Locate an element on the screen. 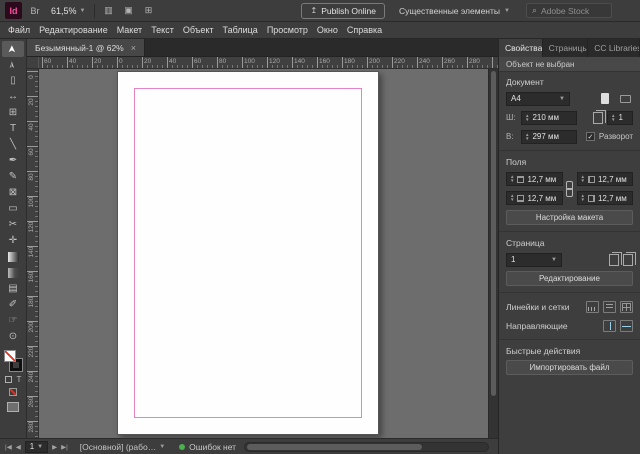  show-rulers-icon is located at coordinates (592, 306).